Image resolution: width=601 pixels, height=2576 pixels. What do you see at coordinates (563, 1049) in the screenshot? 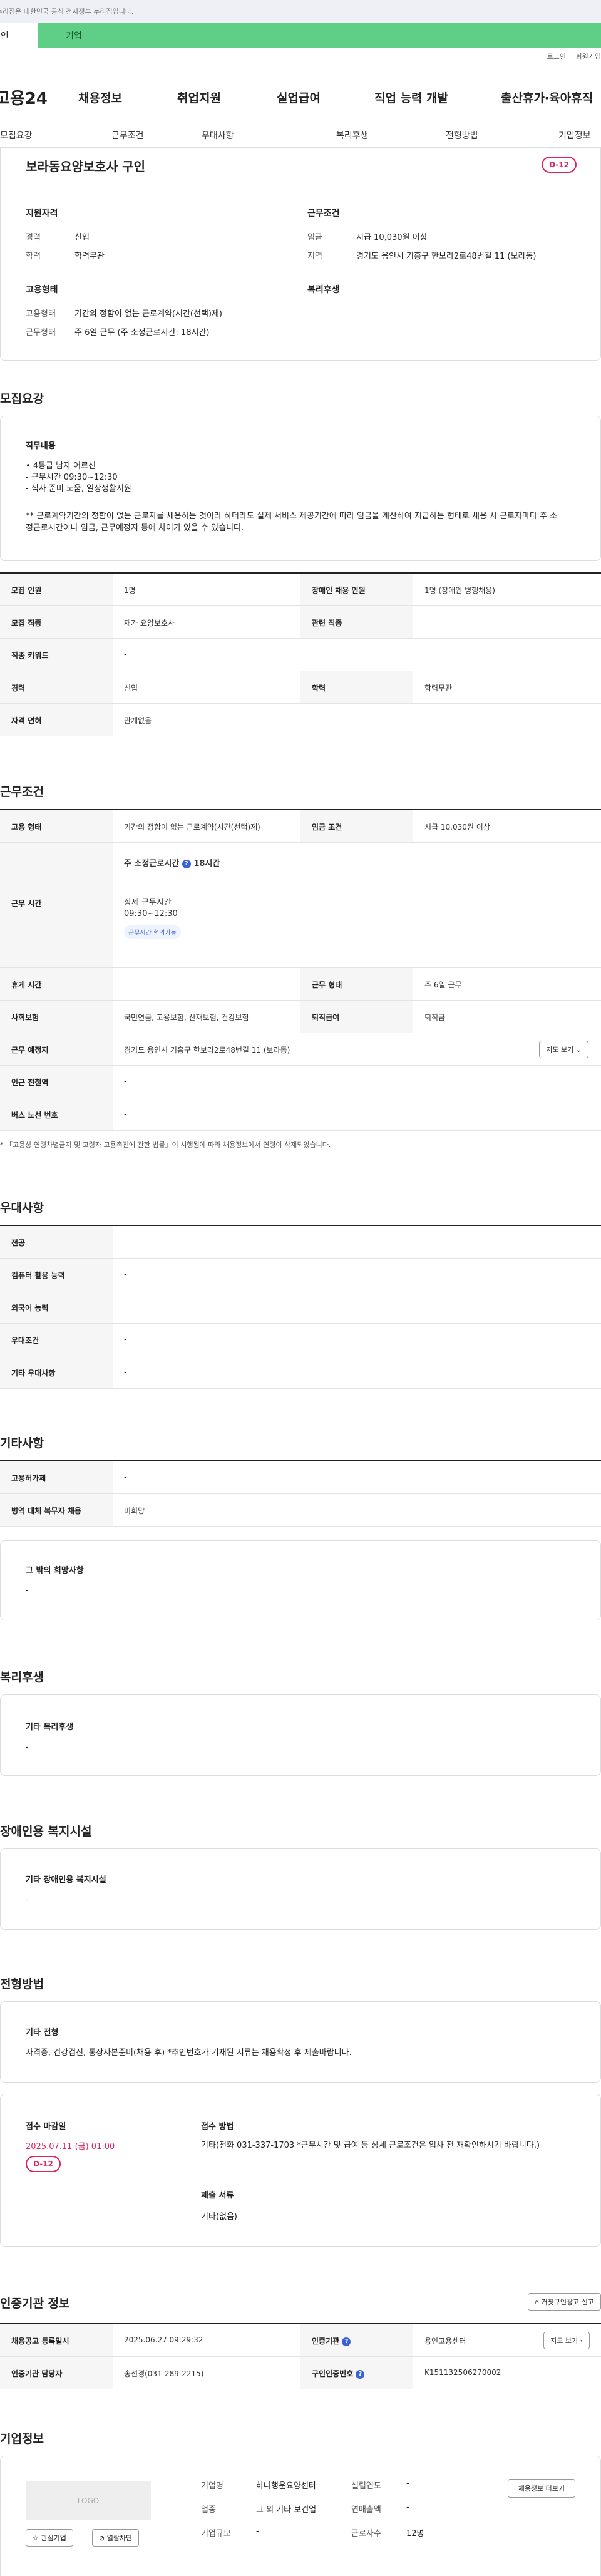
I see `map-button: 지도 보기 ⌄` at bounding box center [563, 1049].